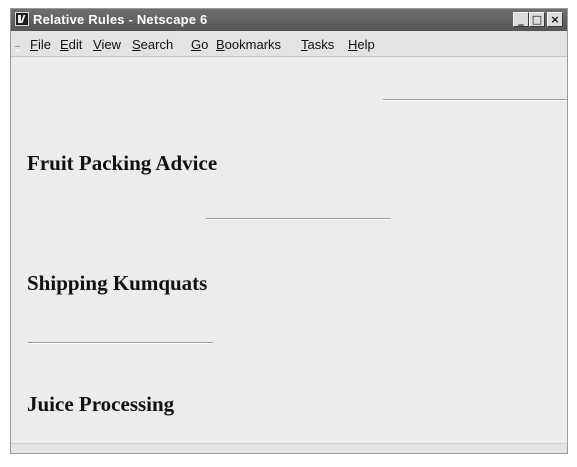 The width and height of the screenshot is (577, 467). I want to click on netscape-app-icon, so click(22, 19).